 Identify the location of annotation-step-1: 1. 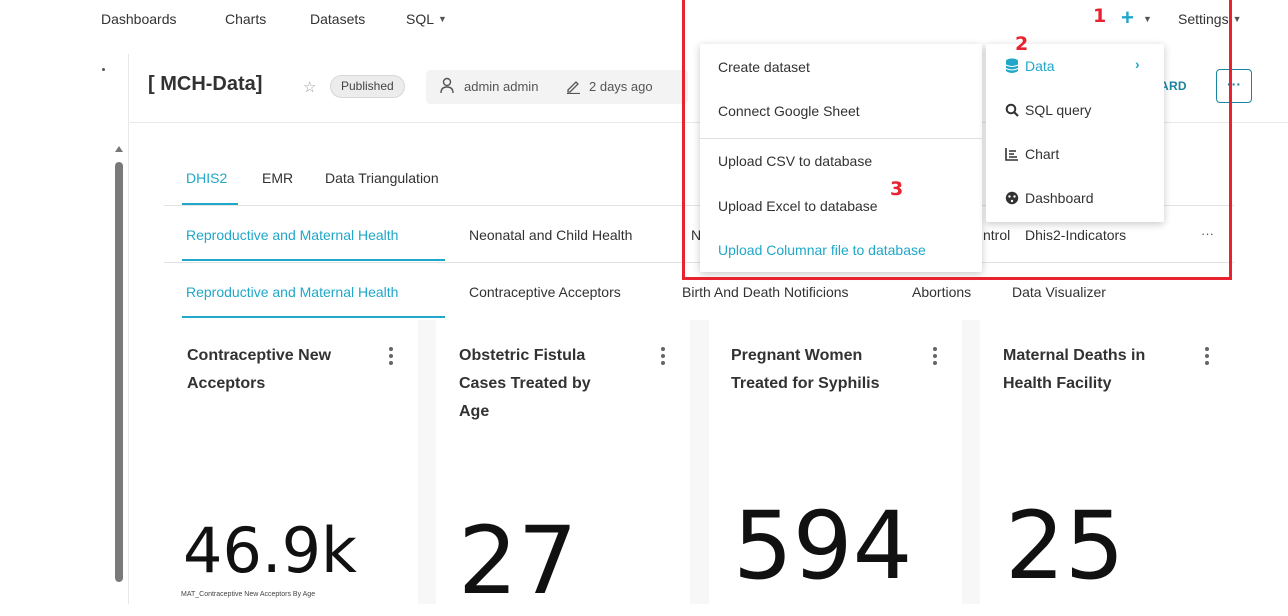
(1100, 16).